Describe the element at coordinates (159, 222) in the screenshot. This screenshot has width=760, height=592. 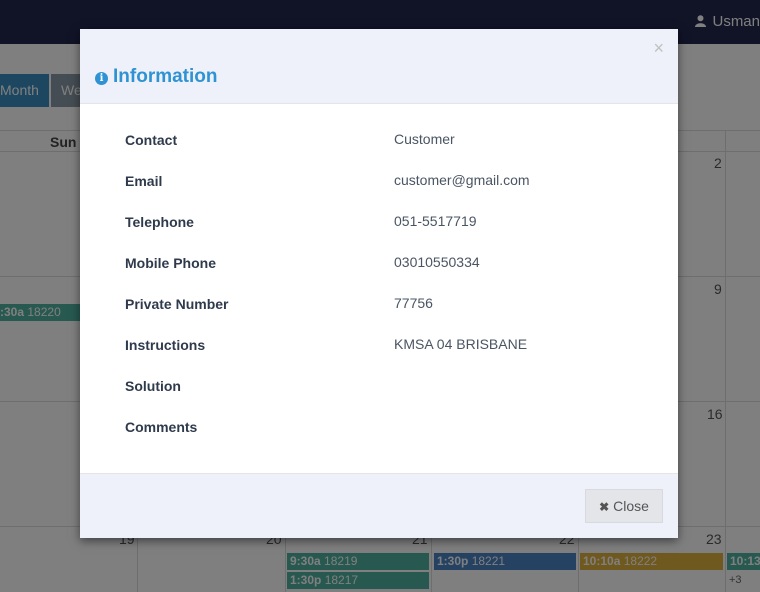
I see `field-label: Telephone` at that location.